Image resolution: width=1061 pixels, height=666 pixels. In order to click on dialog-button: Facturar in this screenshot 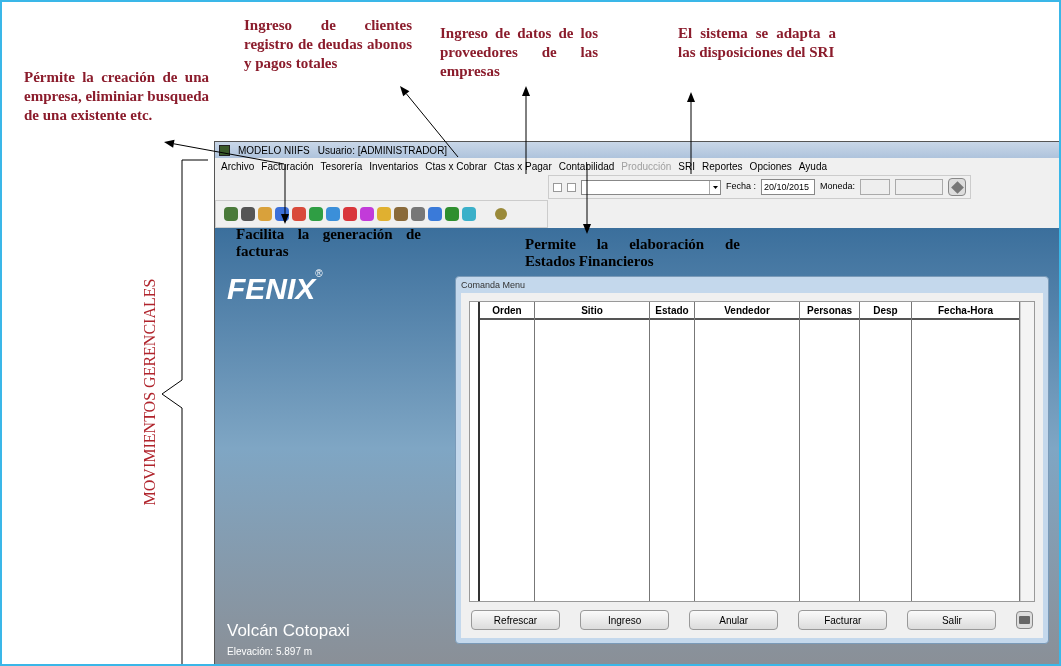, I will do `click(843, 620)`.